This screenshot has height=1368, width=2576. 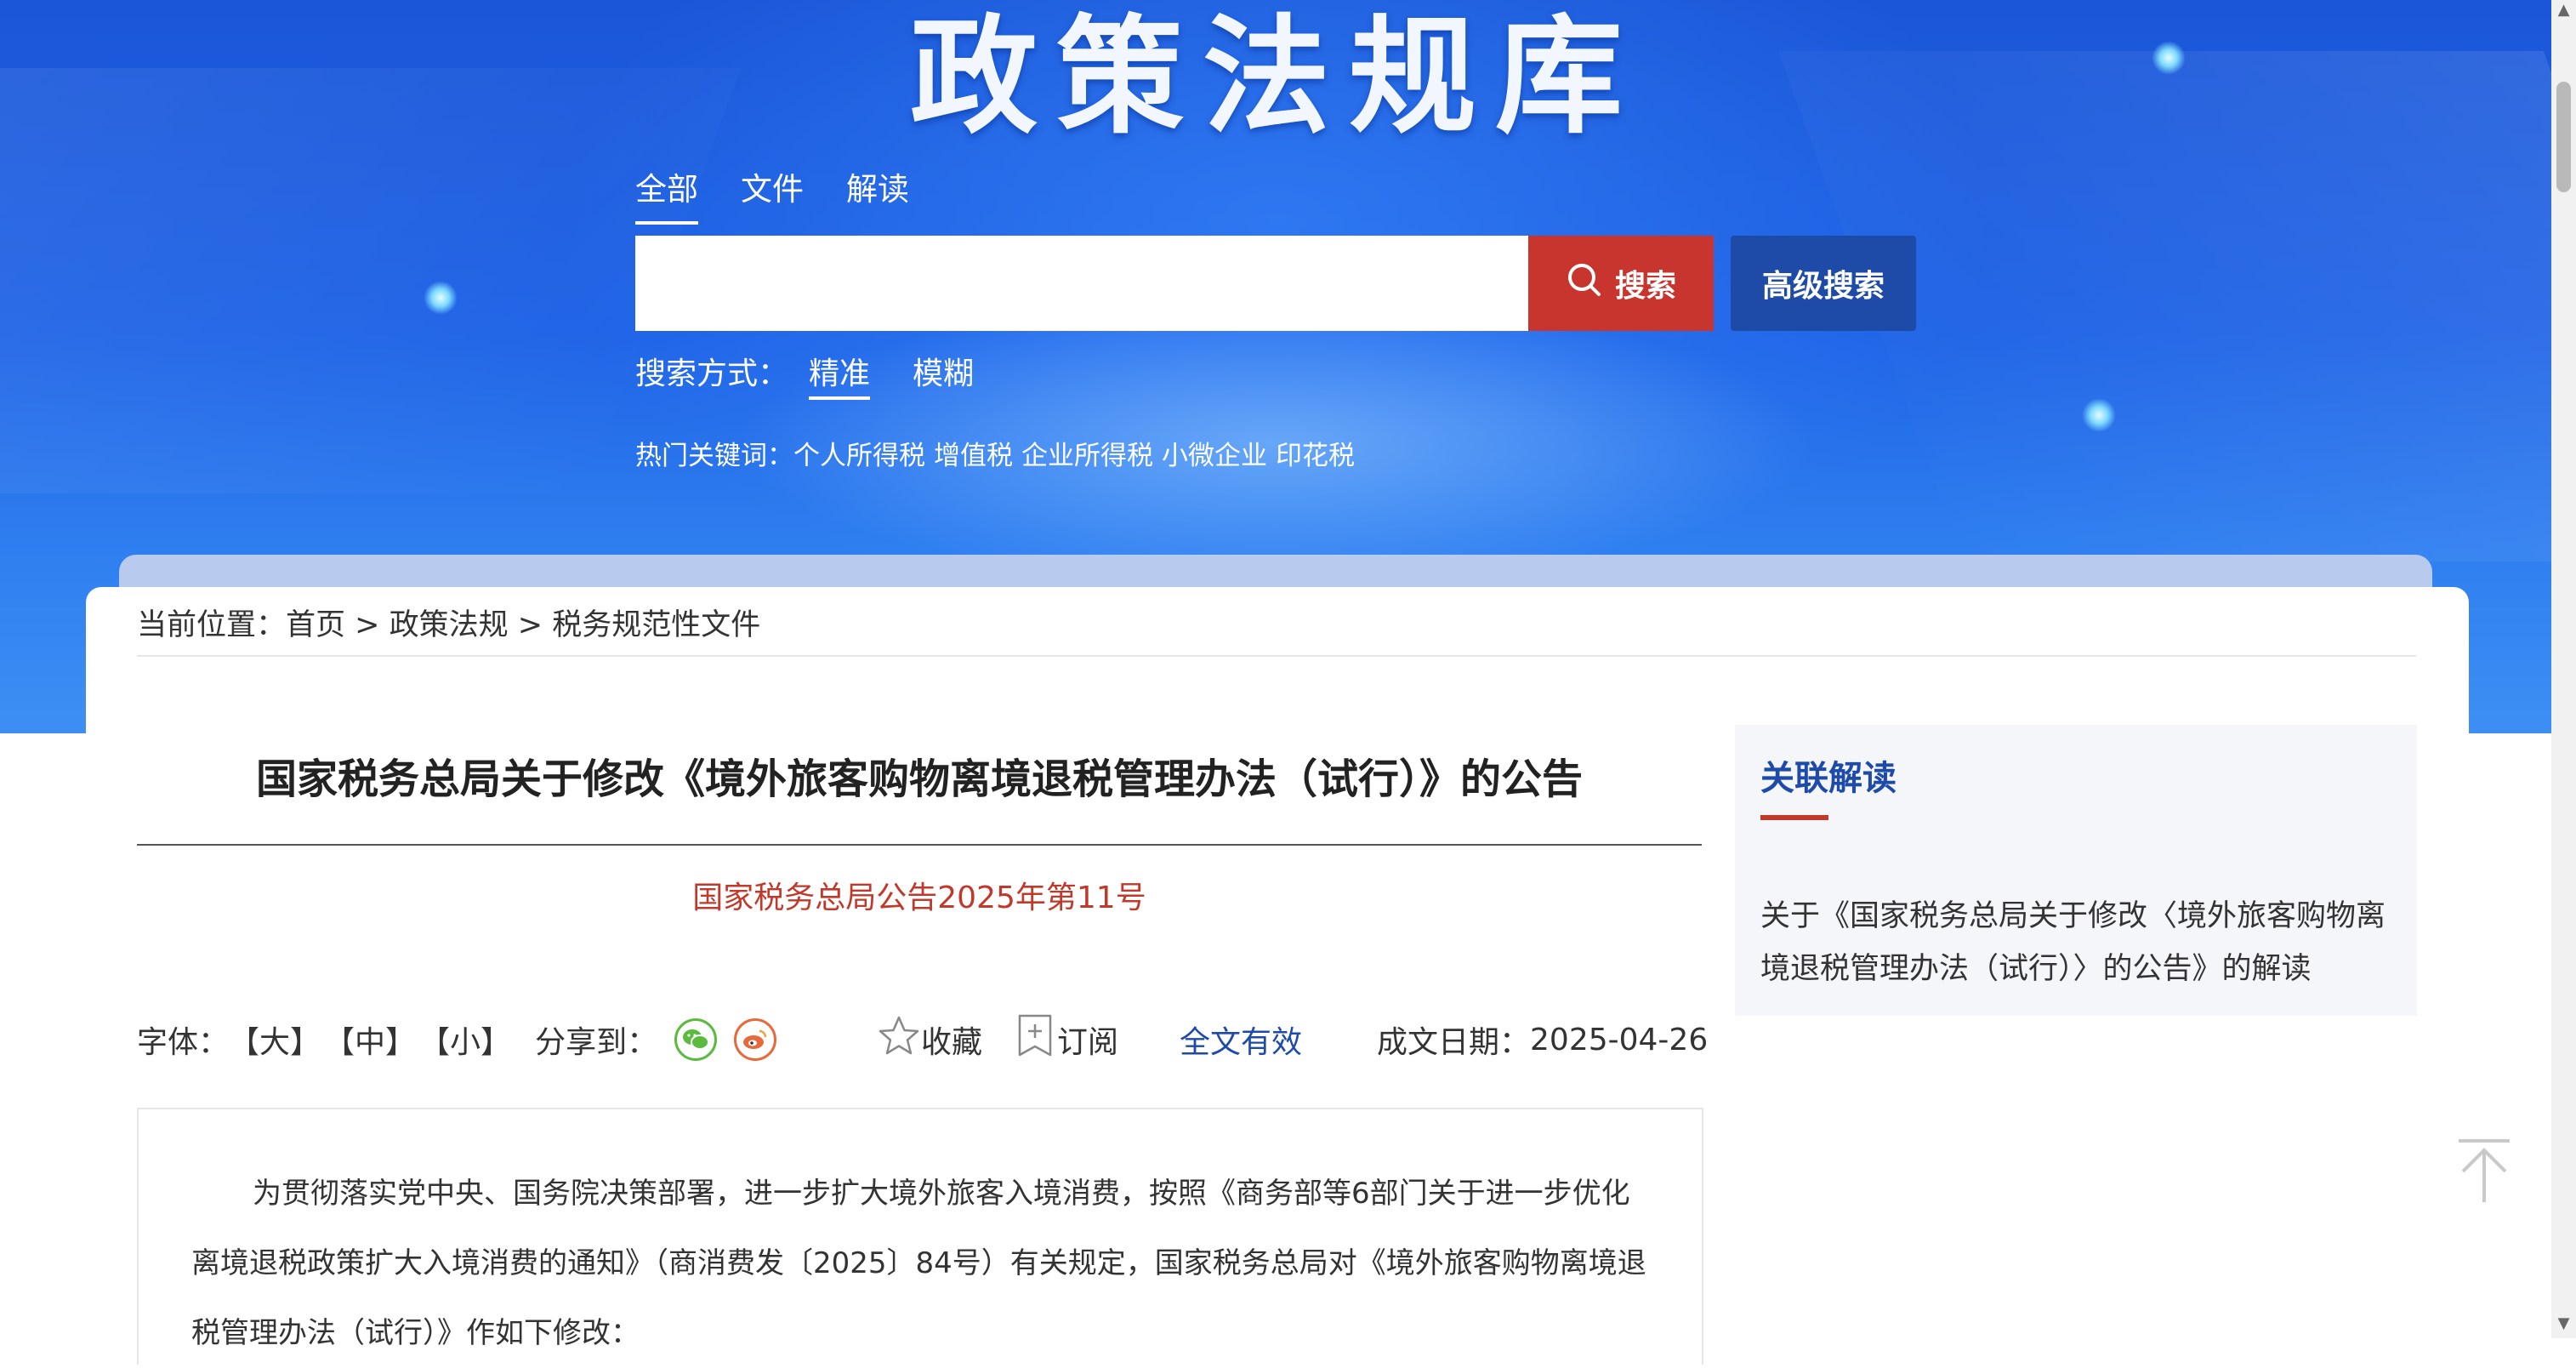 I want to click on validity-status-label: 全文有效, so click(x=1241, y=1039).